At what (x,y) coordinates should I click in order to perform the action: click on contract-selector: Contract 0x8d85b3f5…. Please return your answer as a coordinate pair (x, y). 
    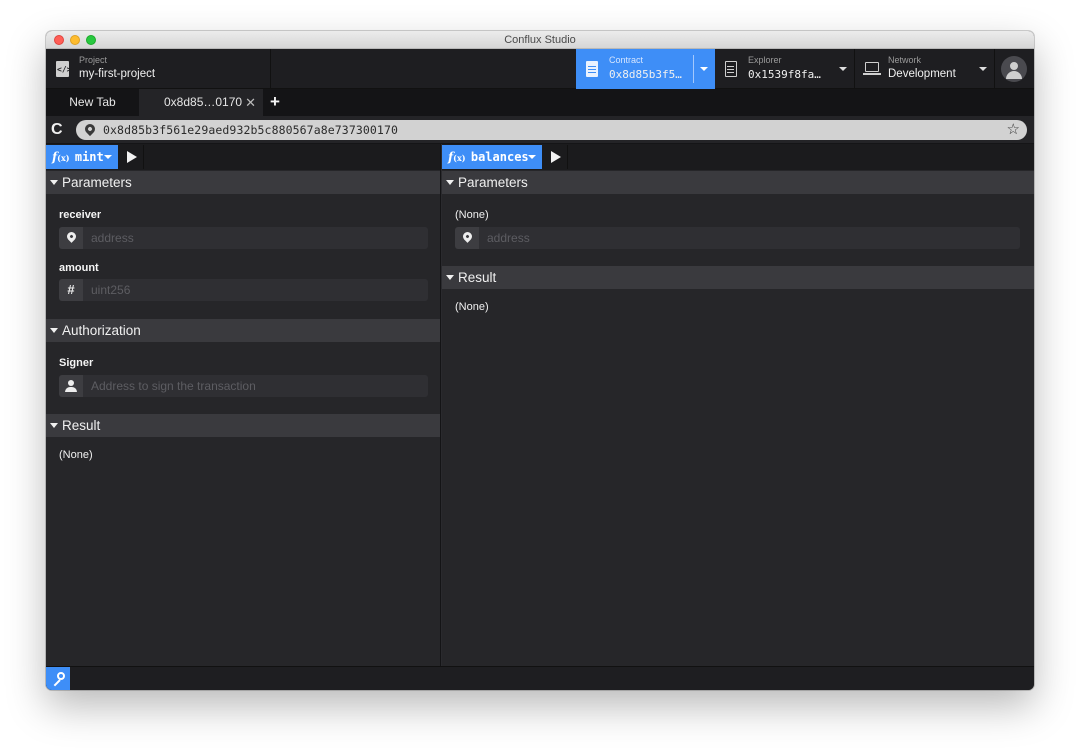
    Looking at the image, I should click on (645, 69).